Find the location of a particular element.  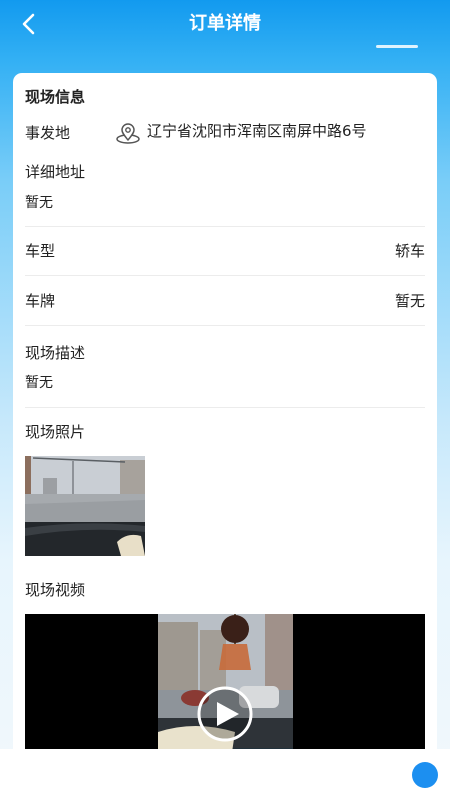

section-title: 现场信息 is located at coordinates (55, 97).